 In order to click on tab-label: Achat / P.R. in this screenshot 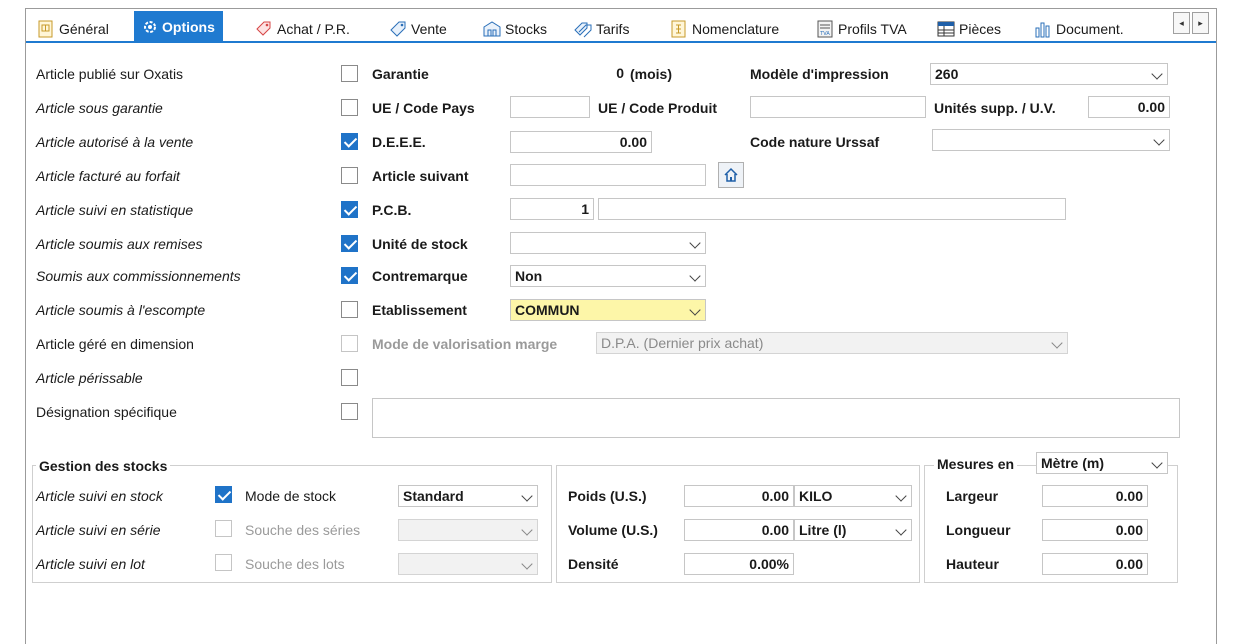, I will do `click(313, 29)`.